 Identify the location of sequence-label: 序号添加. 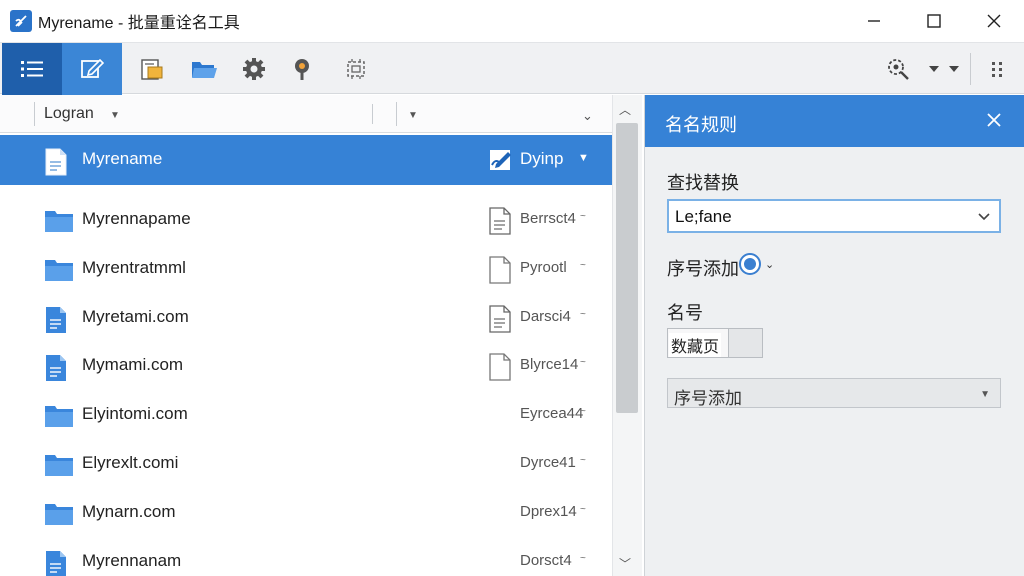
(703, 269).